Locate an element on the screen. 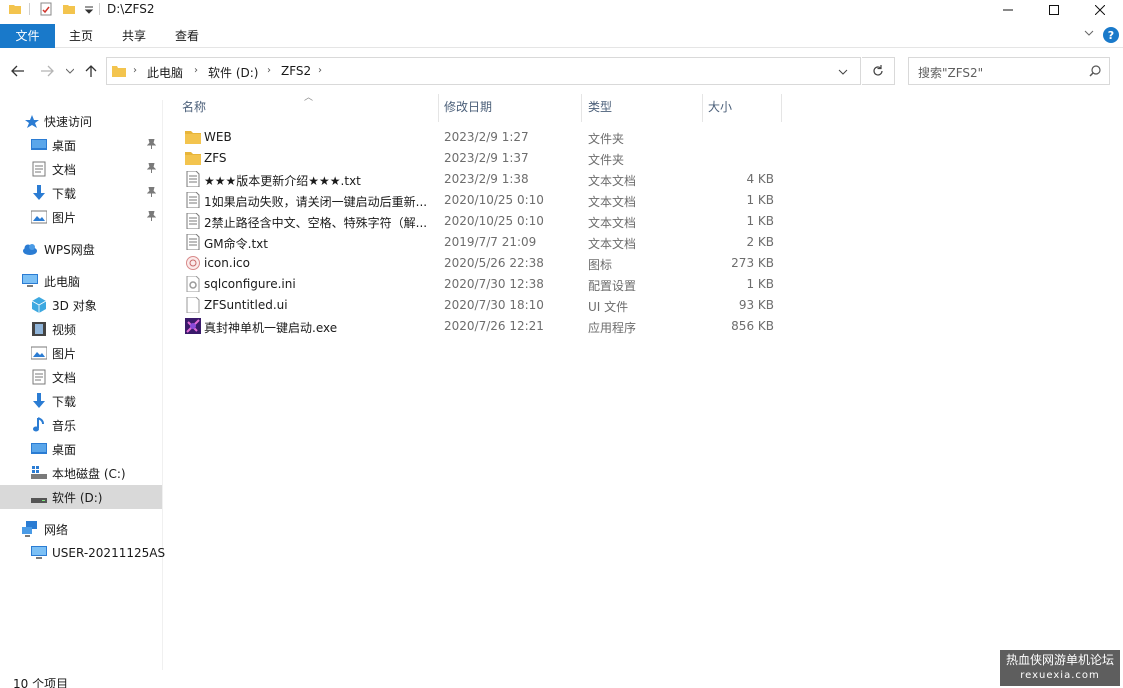  minimize-button is located at coordinates (1008, 10).